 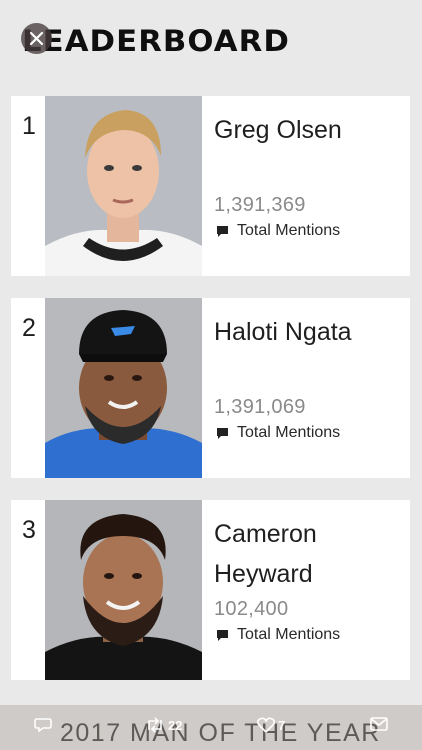 What do you see at coordinates (175, 725) in the screenshot?
I see `retweet-count: 22` at bounding box center [175, 725].